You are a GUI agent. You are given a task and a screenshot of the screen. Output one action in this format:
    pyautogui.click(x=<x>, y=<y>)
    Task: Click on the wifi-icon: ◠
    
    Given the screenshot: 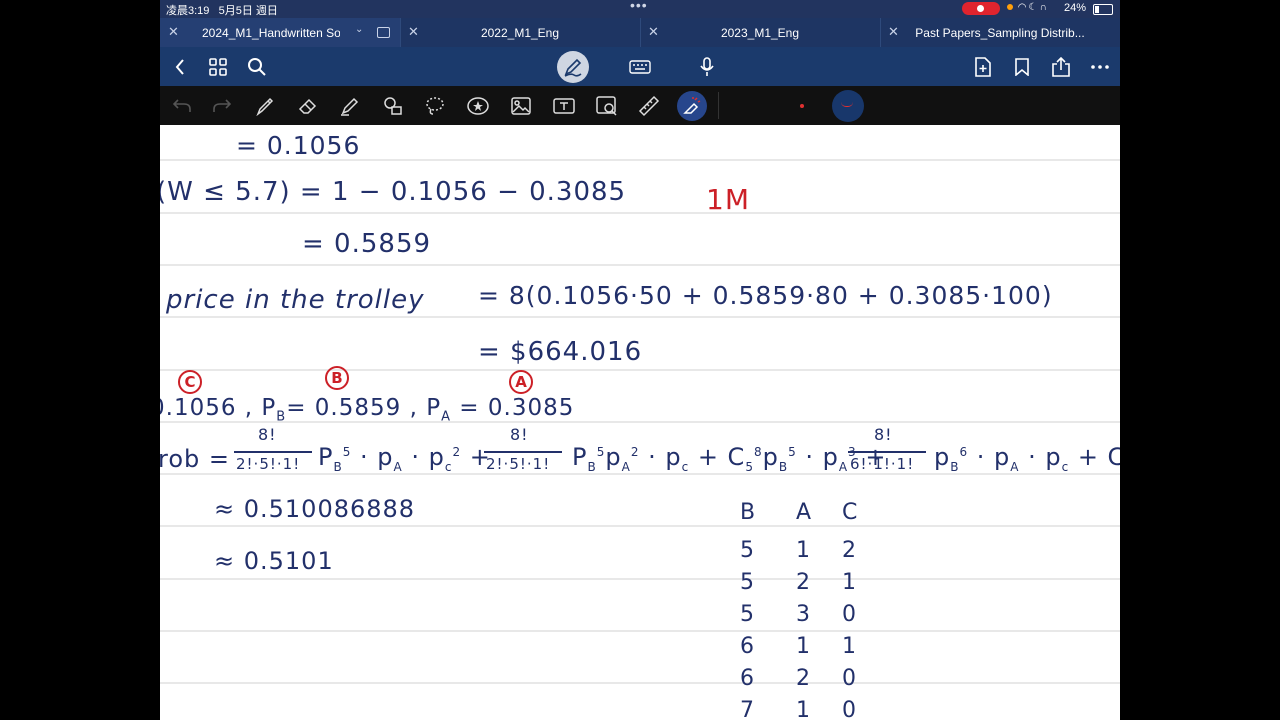 What is the action you would take?
    pyautogui.click(x=1023, y=7)
    